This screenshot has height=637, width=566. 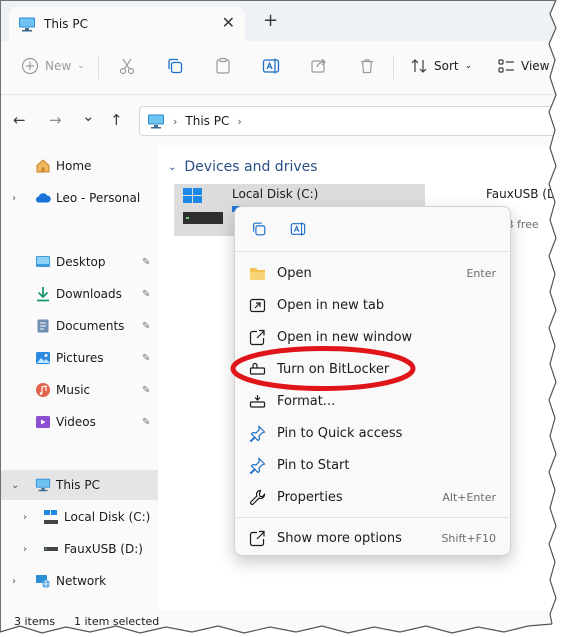 What do you see at coordinates (79, 198) in the screenshot?
I see `sidebar-item-onedrive: › Leo - Personal` at bounding box center [79, 198].